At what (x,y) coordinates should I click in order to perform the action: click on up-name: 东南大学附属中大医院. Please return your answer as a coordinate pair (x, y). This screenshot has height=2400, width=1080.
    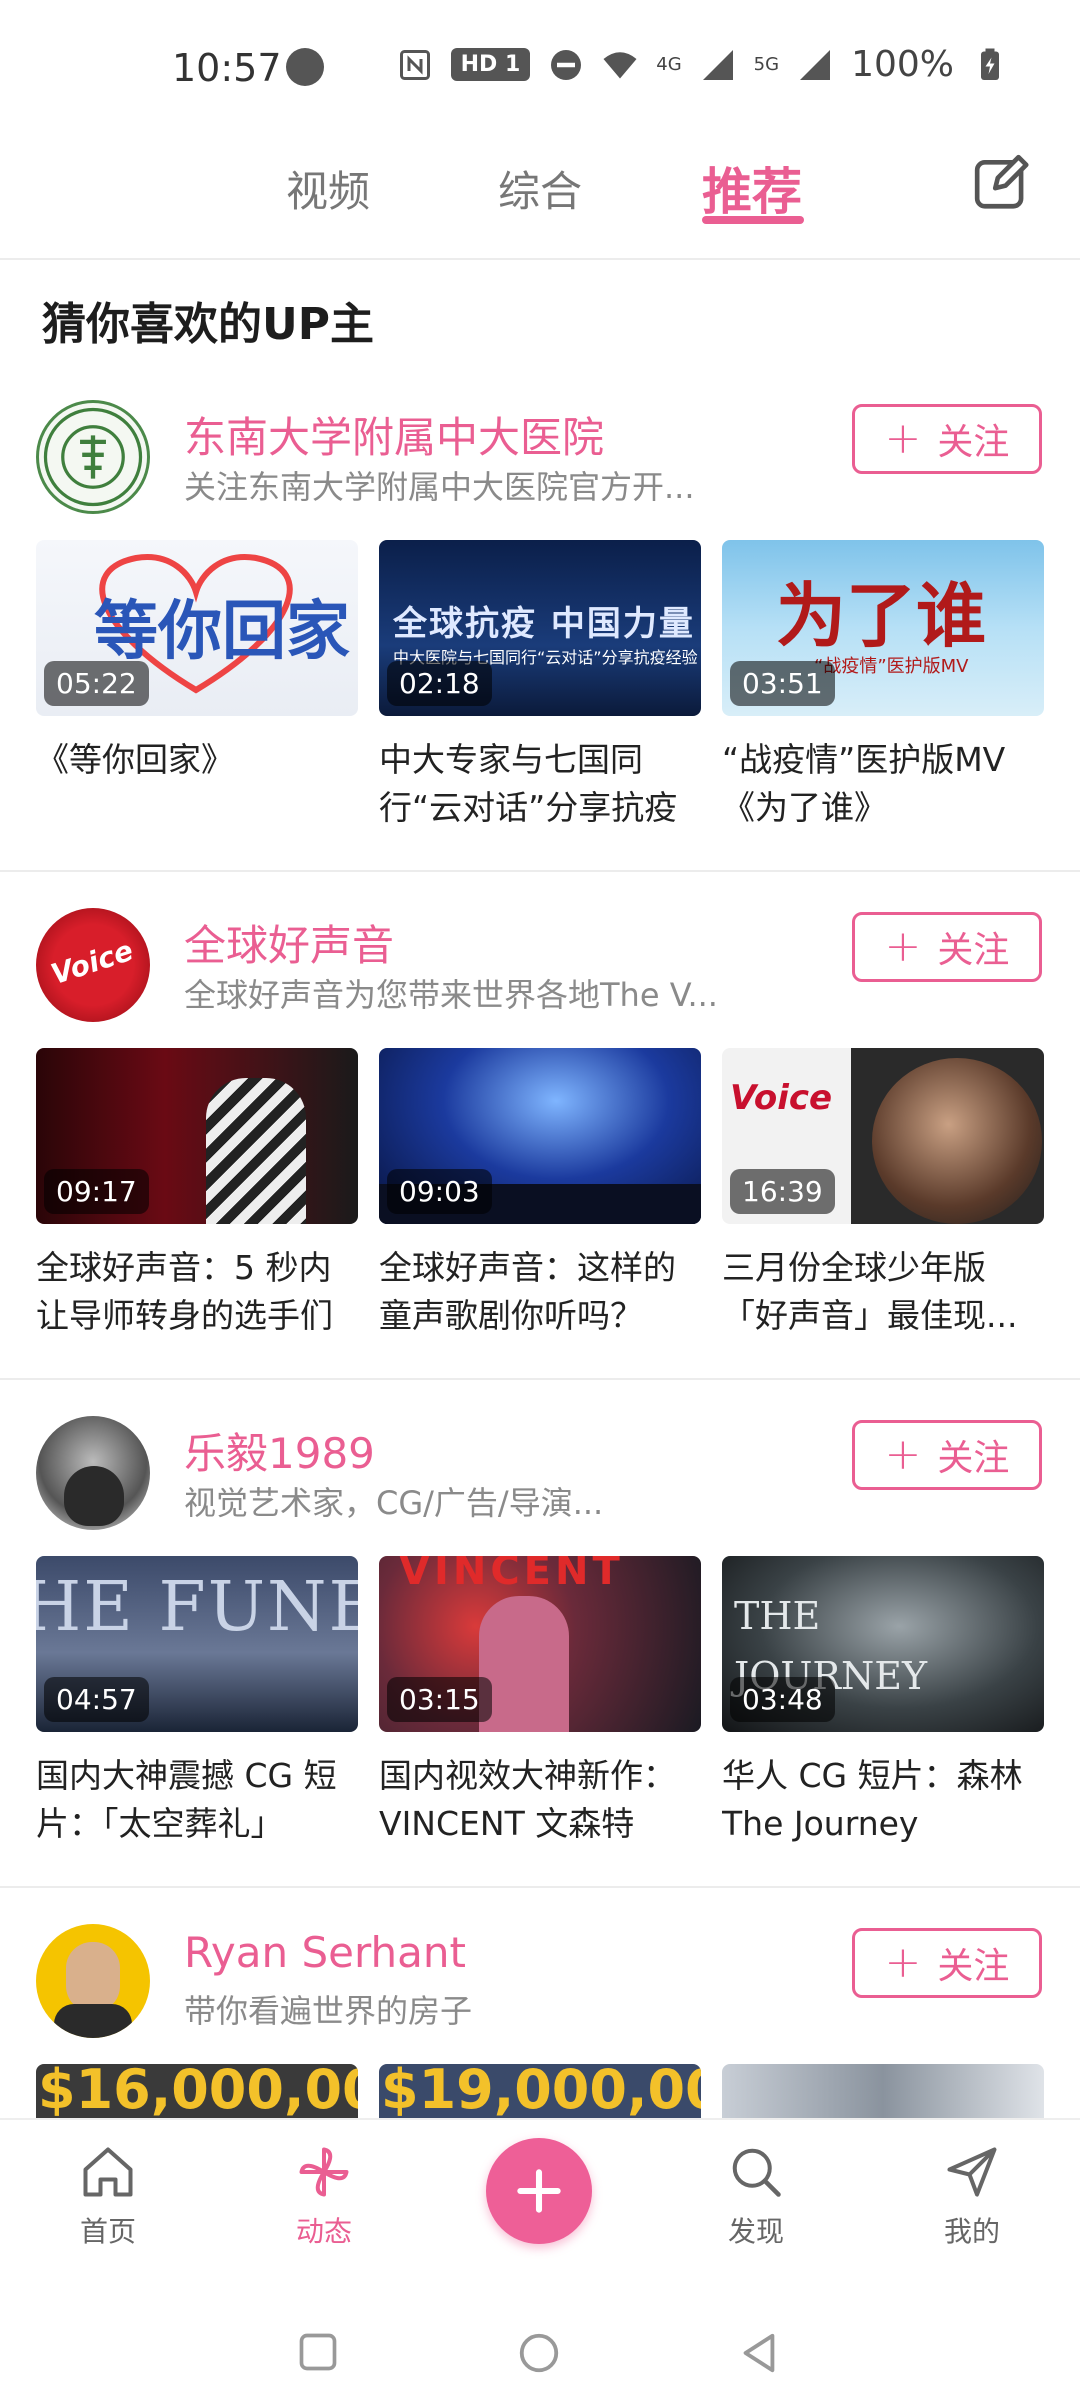
    Looking at the image, I should click on (394, 434).